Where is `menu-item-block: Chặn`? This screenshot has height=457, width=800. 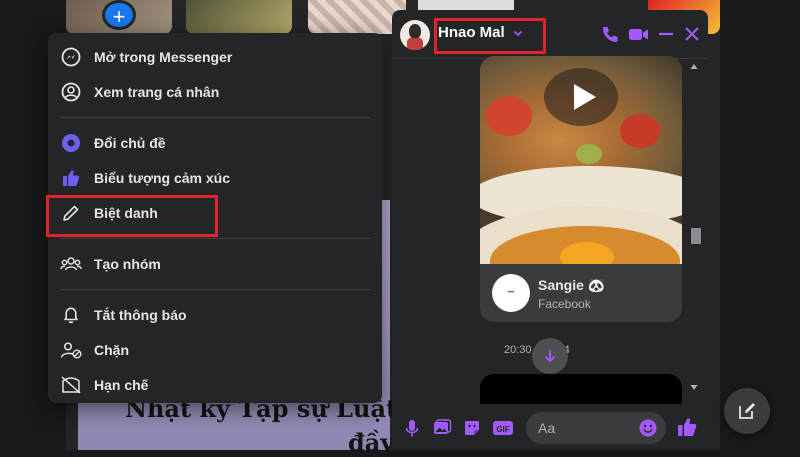 menu-item-block: Chặn is located at coordinates (215, 350).